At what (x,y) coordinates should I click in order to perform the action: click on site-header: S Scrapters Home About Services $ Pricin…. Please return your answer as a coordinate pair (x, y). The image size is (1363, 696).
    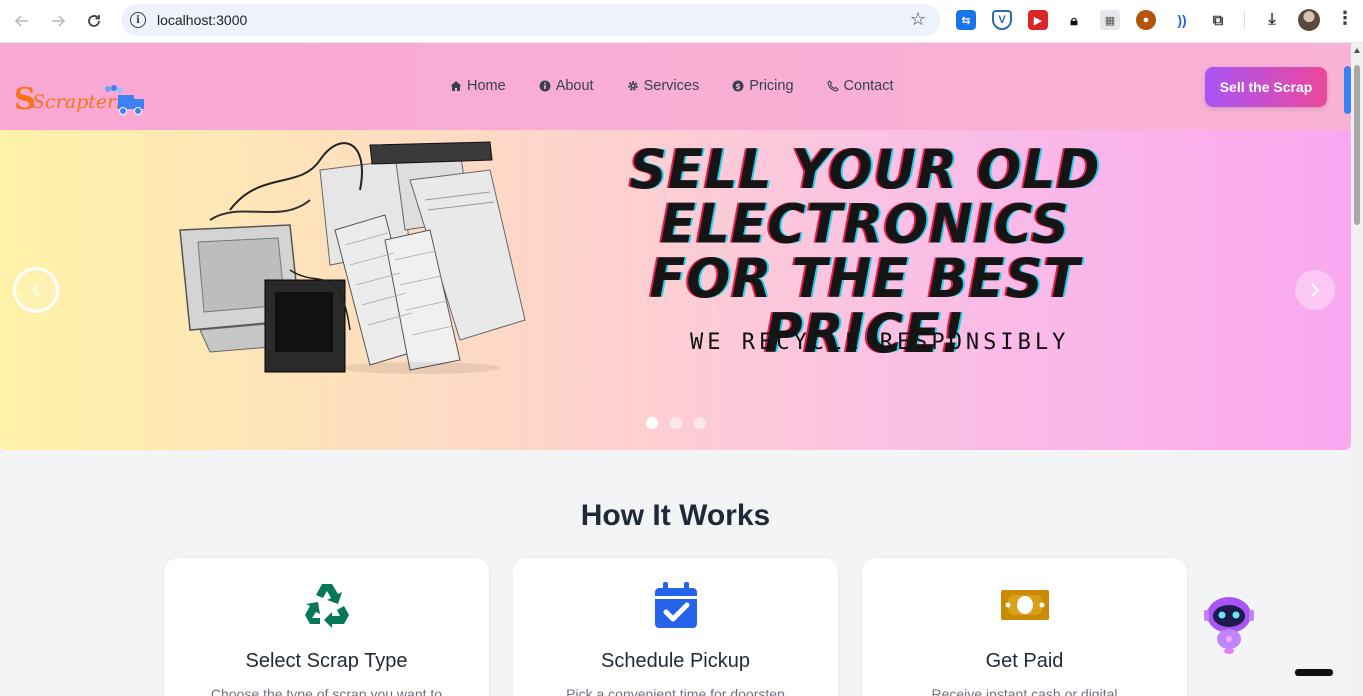
    Looking at the image, I should click on (675, 86).